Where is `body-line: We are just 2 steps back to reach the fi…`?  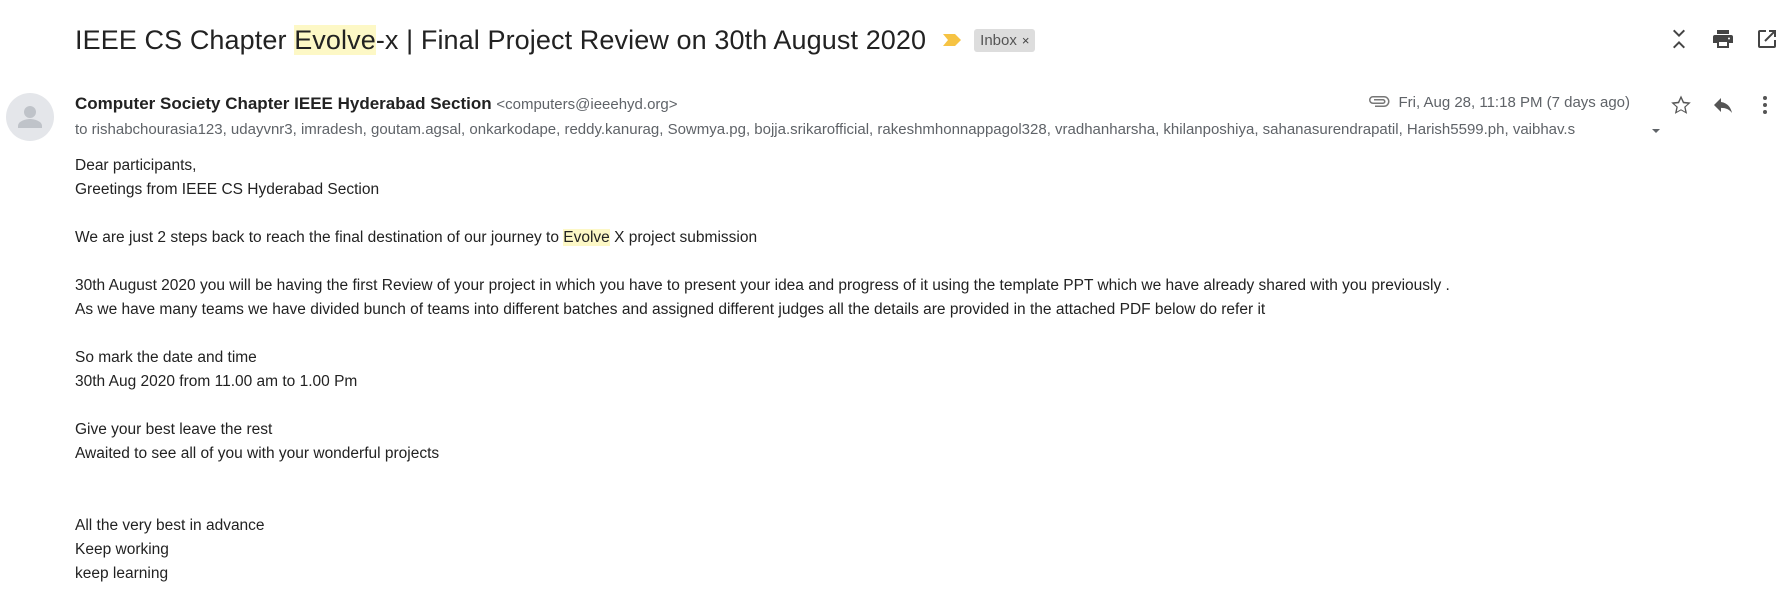
body-line: We are just 2 steps back to reach the fi… is located at coordinates (762, 238).